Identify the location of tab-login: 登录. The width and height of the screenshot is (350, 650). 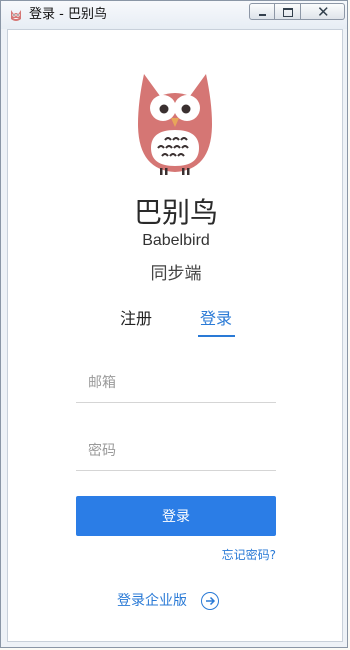
(216, 319).